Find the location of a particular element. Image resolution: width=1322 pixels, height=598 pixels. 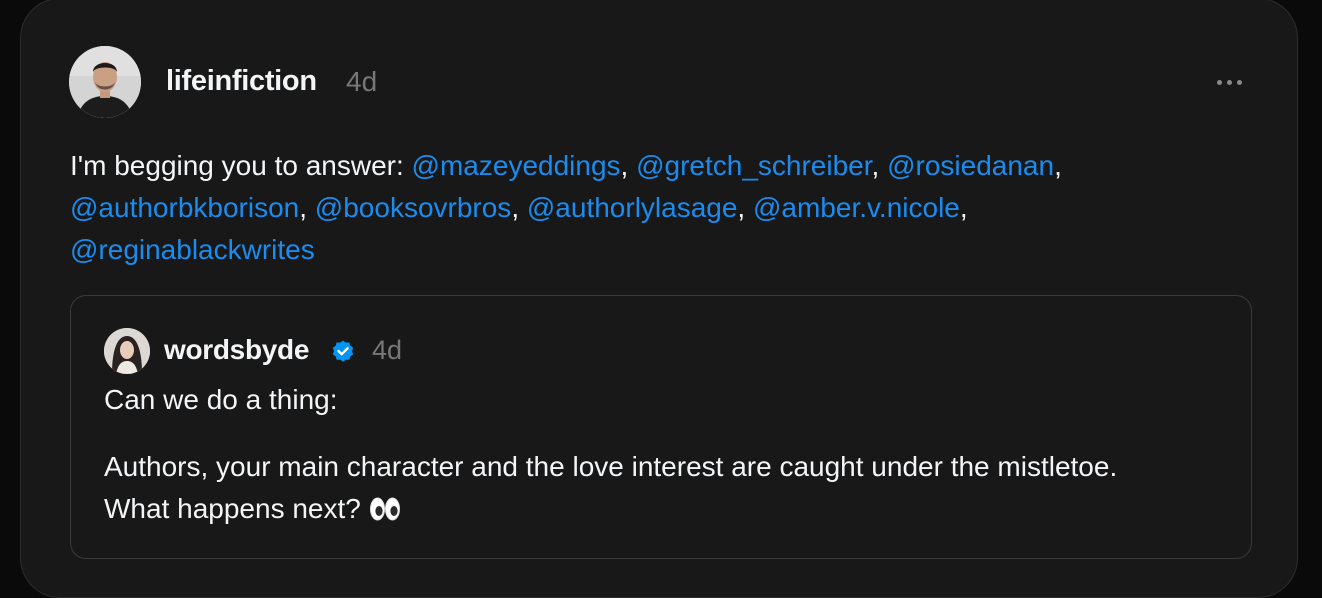

quoted-author-avatar is located at coordinates (127, 351).